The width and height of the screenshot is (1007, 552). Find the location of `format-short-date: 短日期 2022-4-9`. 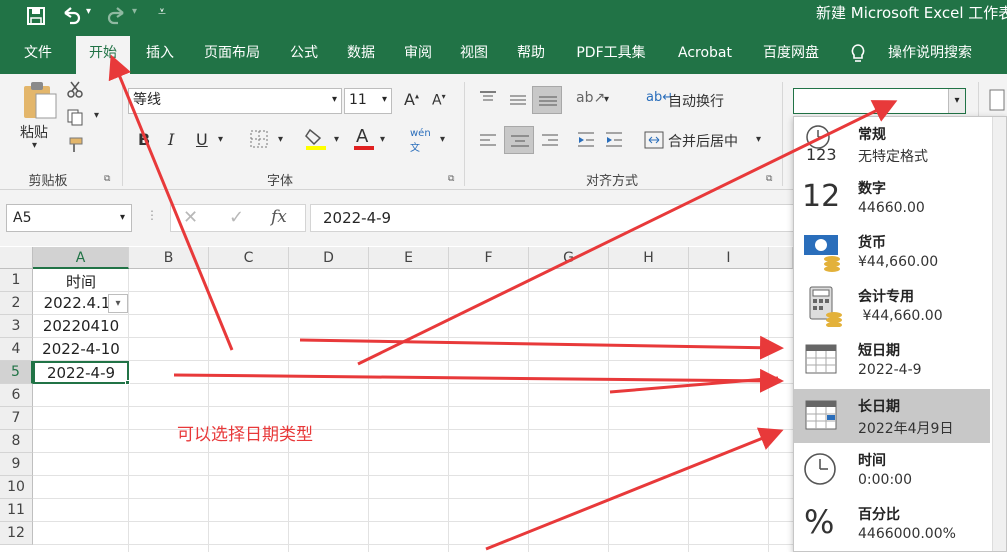

format-short-date: 短日期 2022-4-9 is located at coordinates (892, 360).